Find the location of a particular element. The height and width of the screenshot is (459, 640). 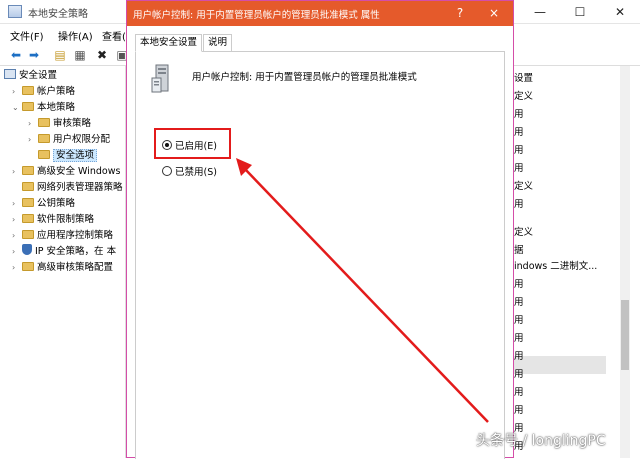

ip-security-icon is located at coordinates (27, 249).